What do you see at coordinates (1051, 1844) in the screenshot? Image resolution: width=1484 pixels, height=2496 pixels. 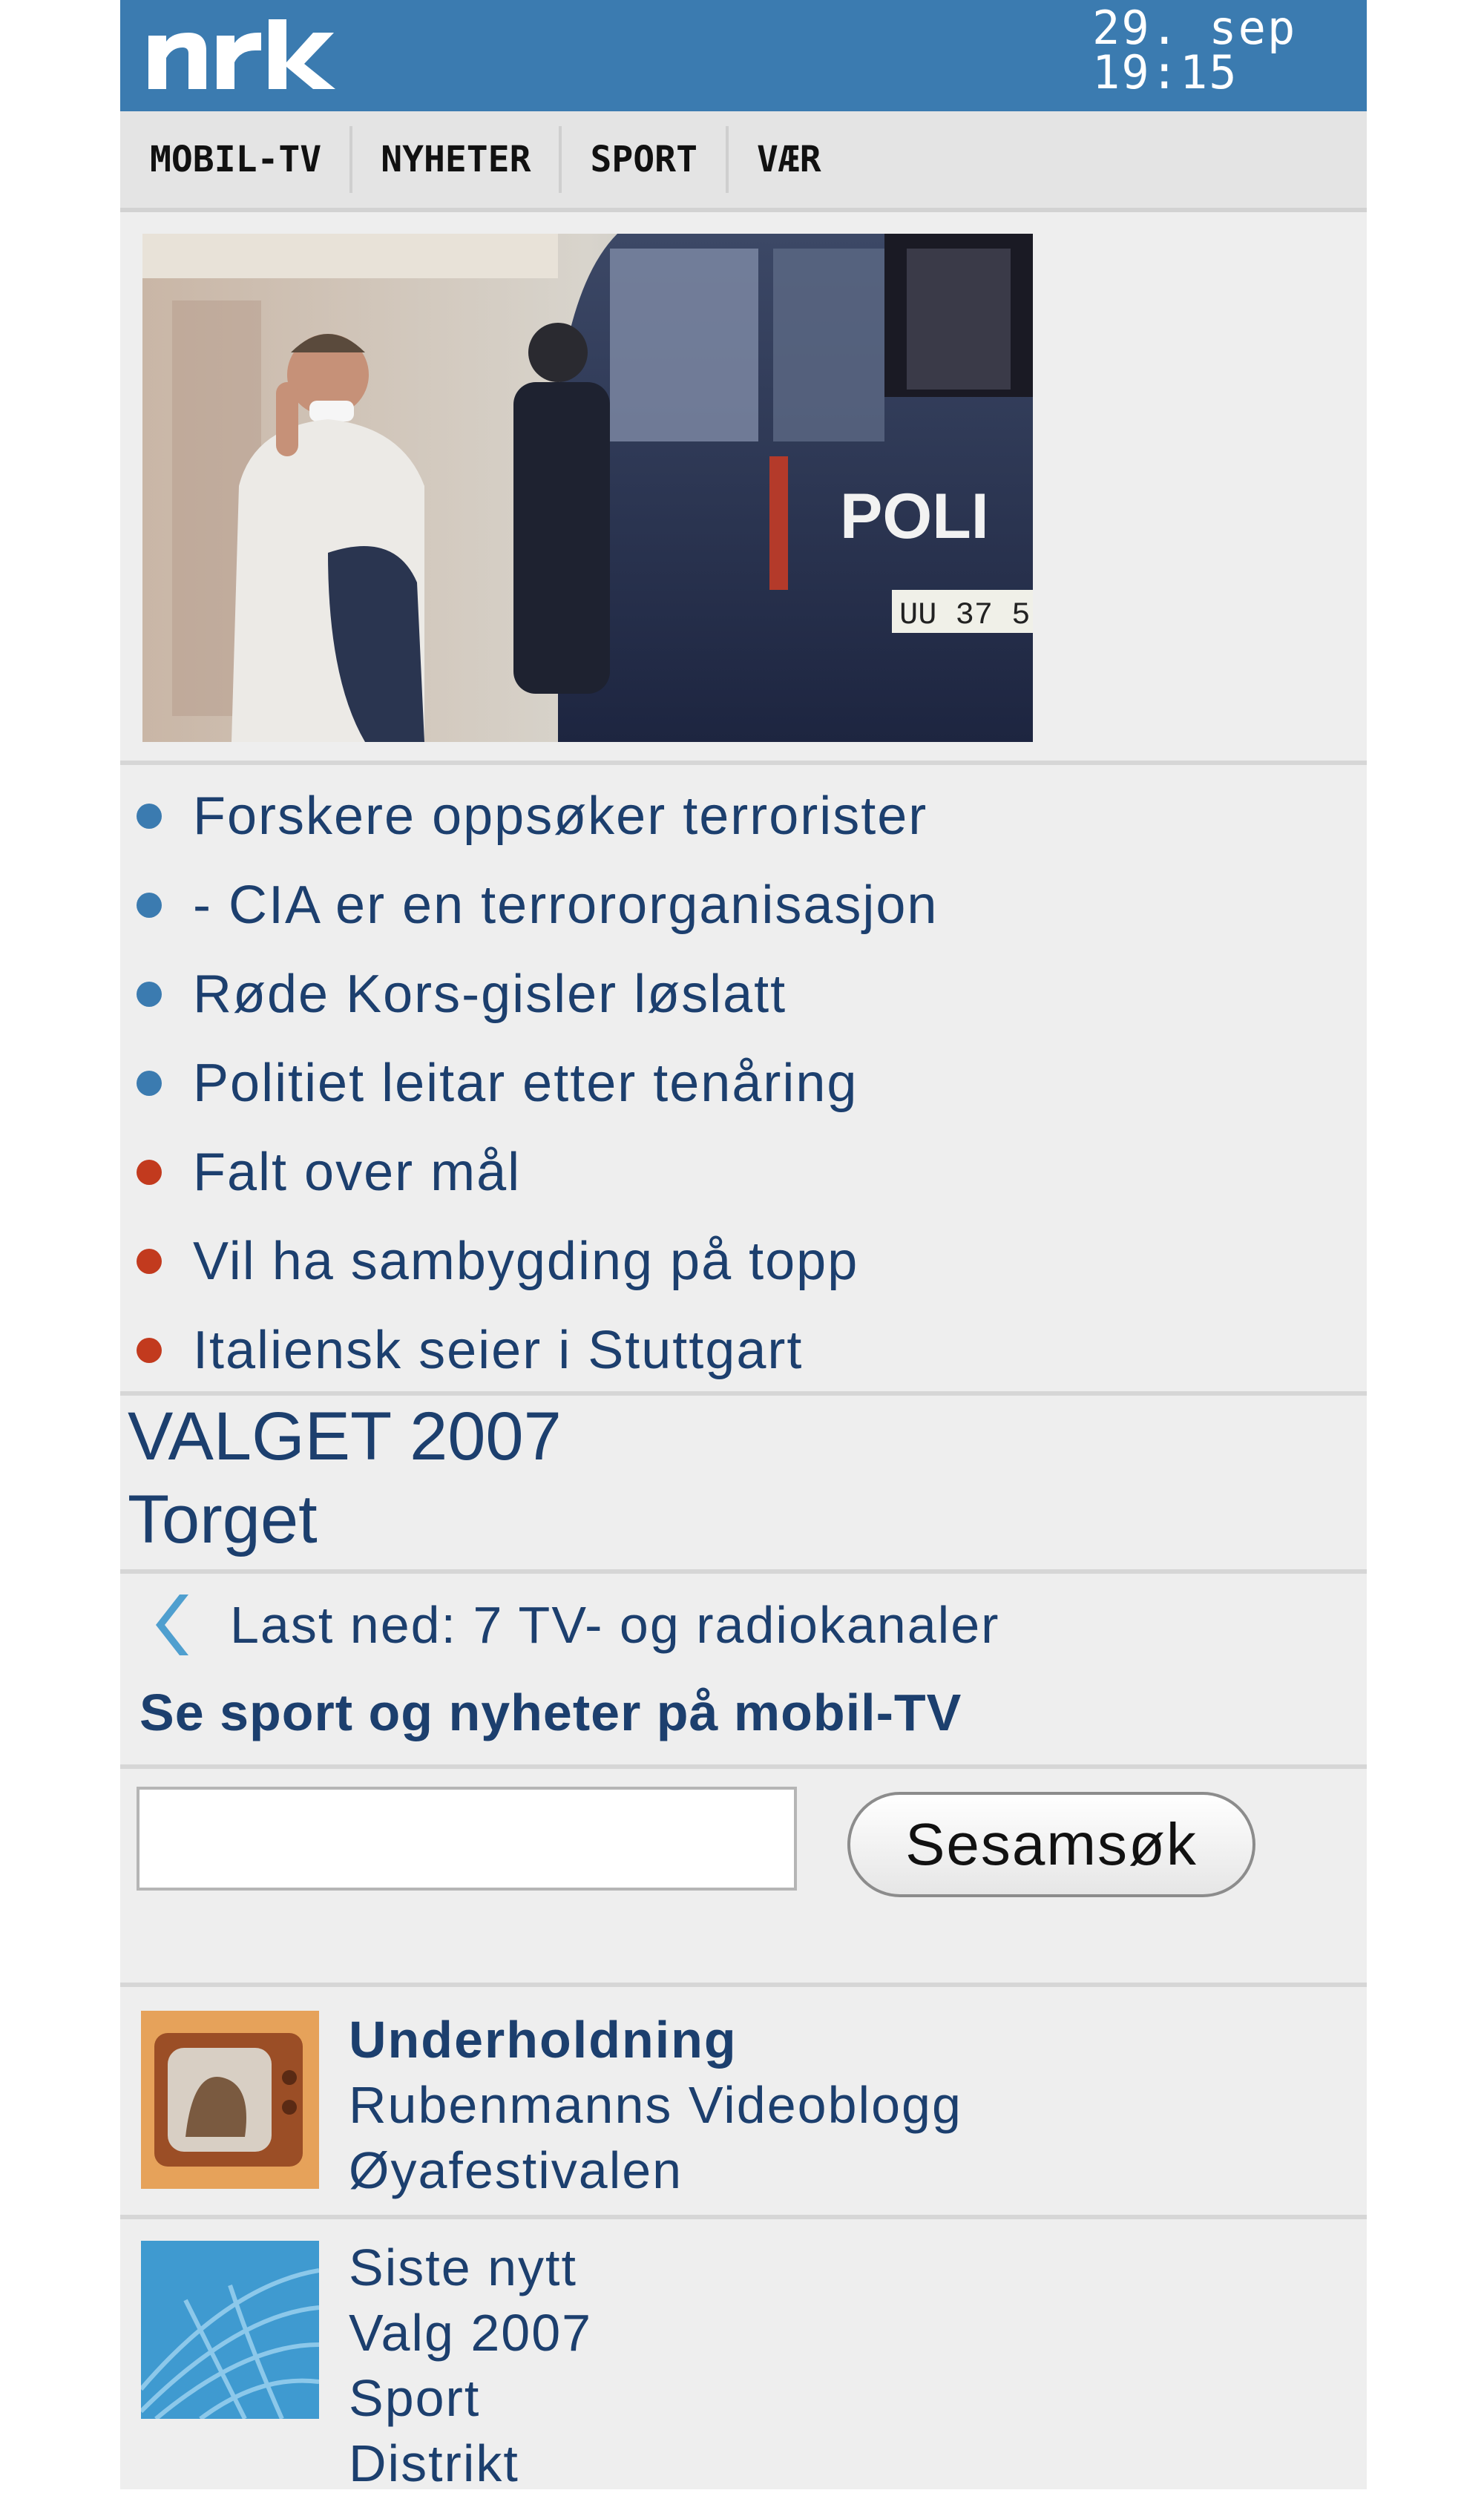 I see `search-button: Sesamsøk` at bounding box center [1051, 1844].